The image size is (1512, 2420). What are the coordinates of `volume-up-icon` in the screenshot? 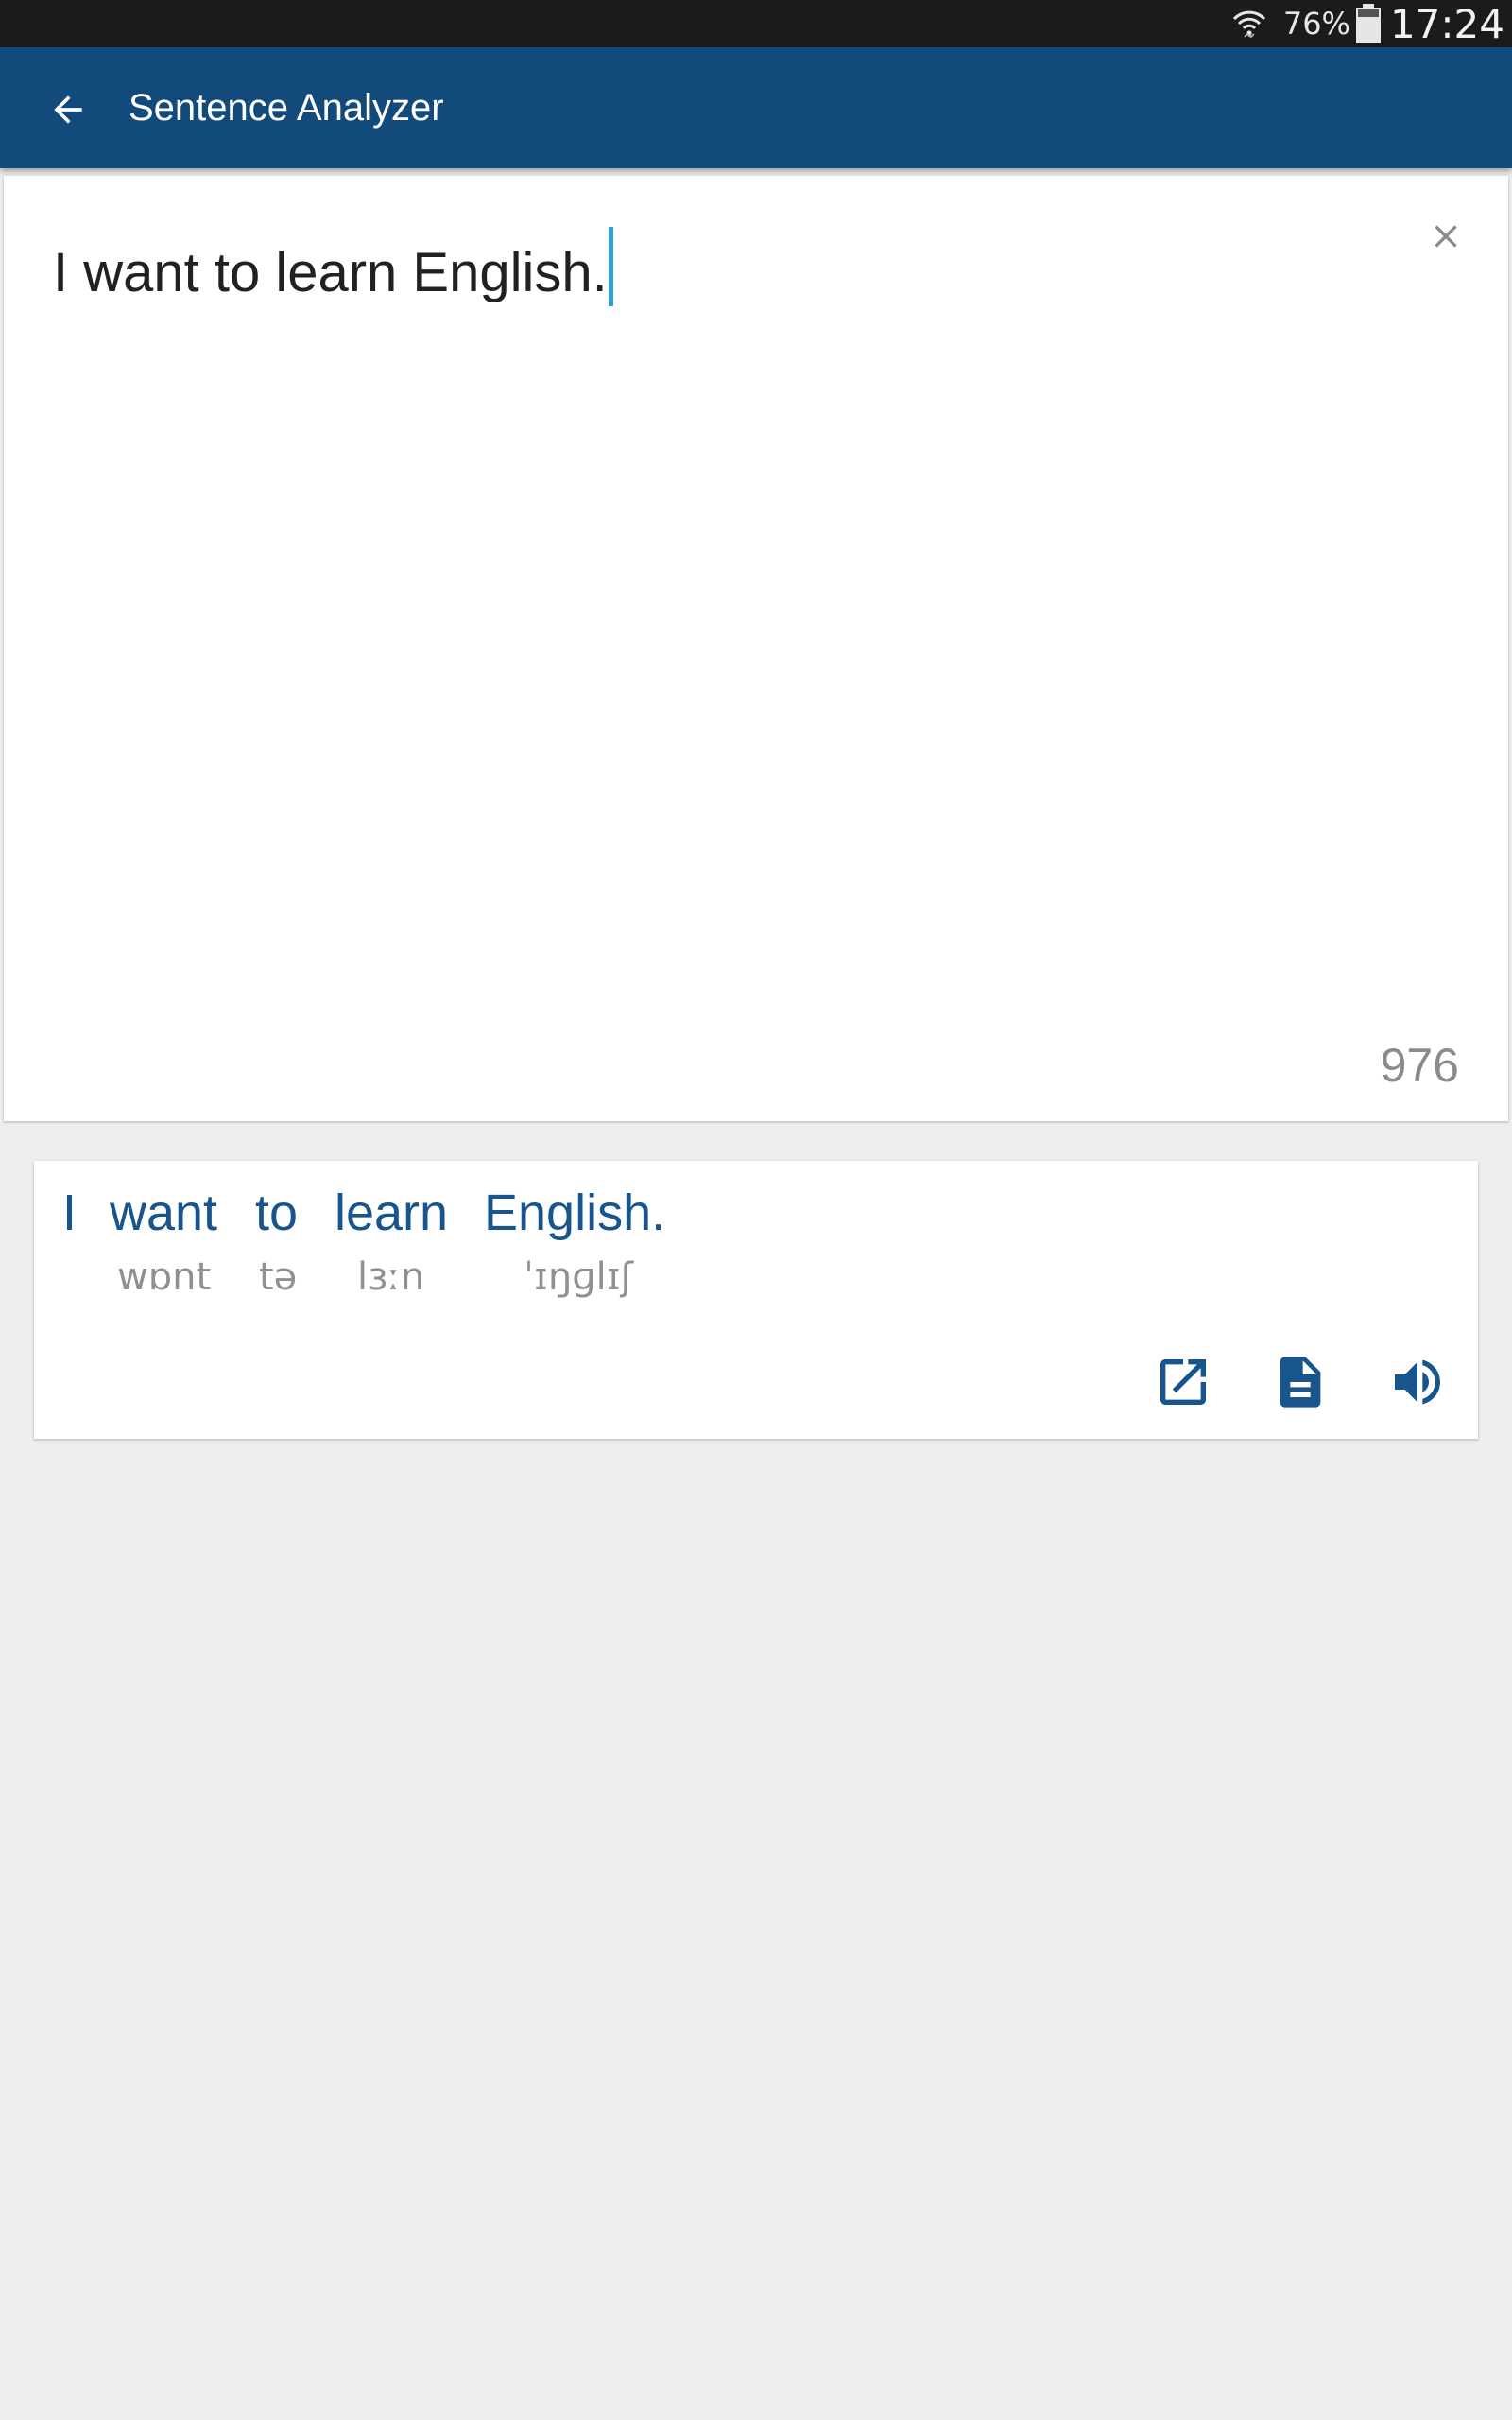 It's located at (1417, 1382).